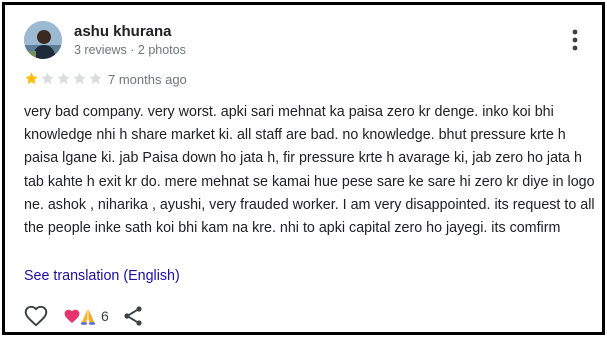 The image size is (607, 337). I want to click on reviewer-avatar, so click(43, 40).